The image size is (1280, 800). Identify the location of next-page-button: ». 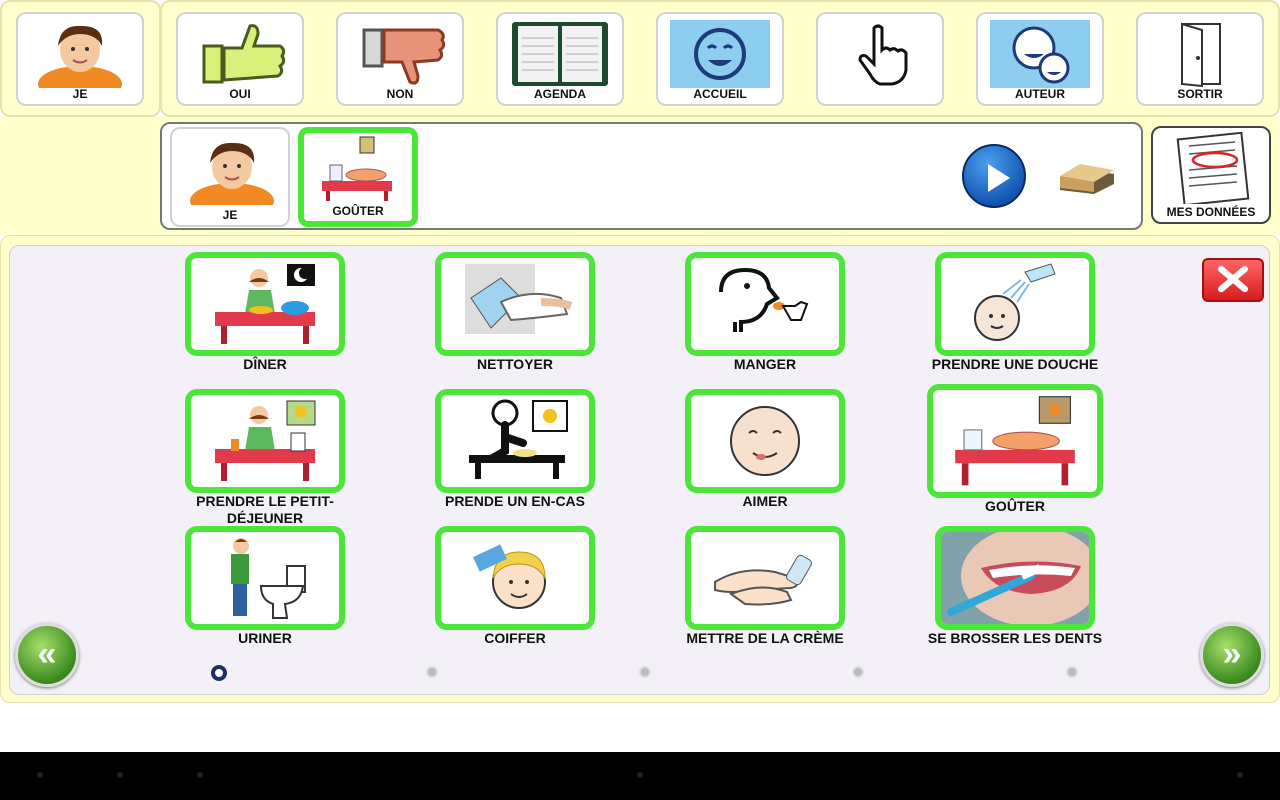
(1232, 655).